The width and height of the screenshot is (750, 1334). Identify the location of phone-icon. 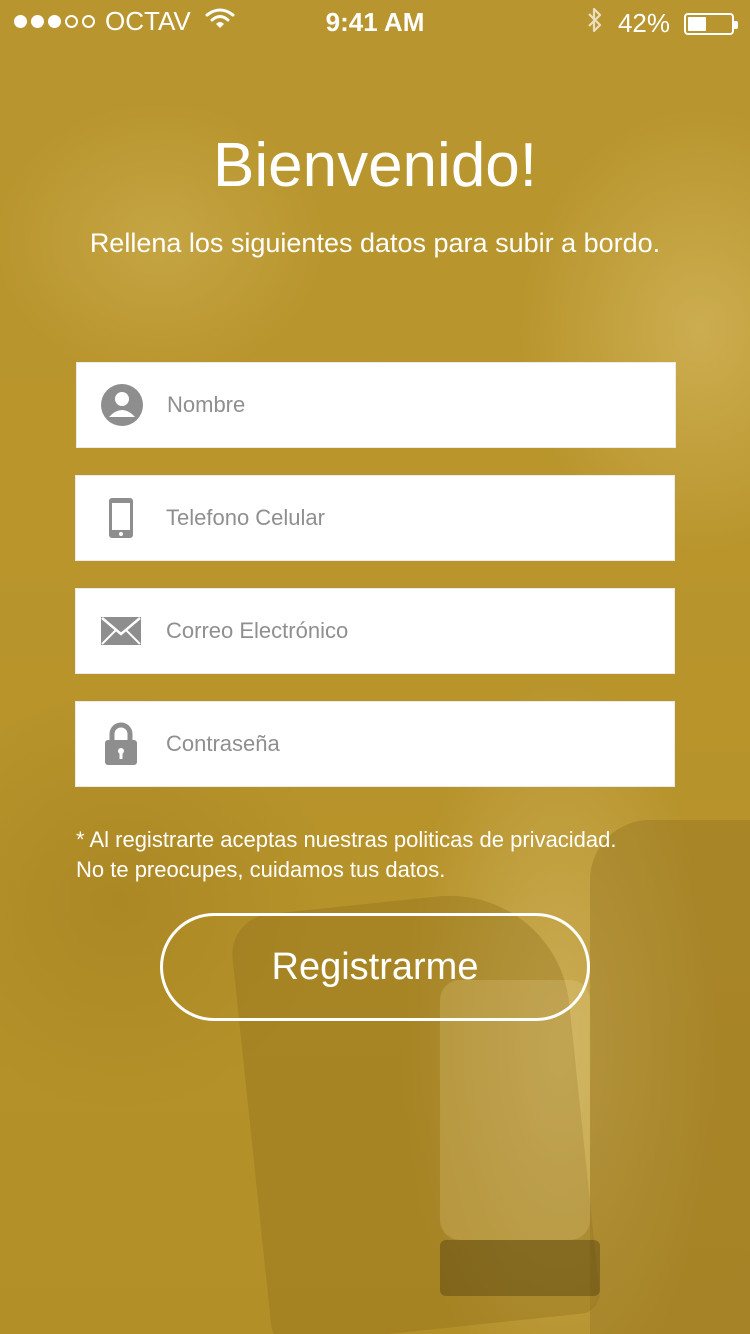
(121, 518).